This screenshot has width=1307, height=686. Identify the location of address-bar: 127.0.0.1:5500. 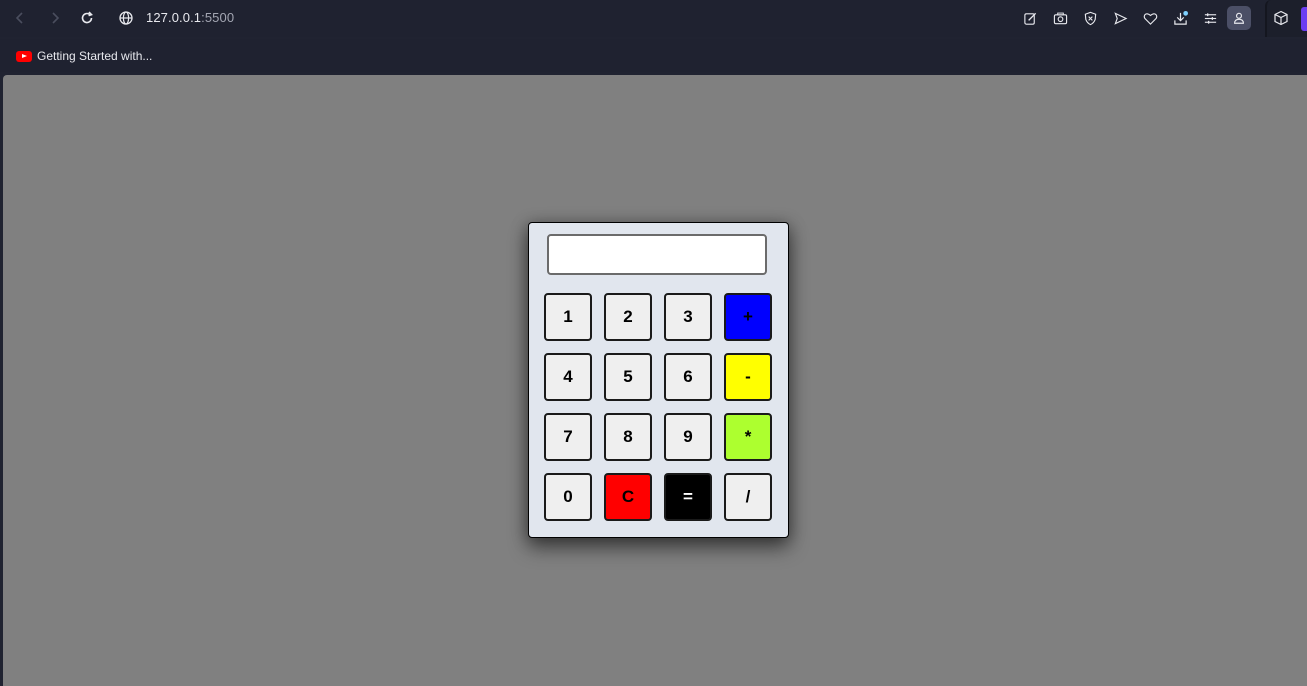
(190, 17).